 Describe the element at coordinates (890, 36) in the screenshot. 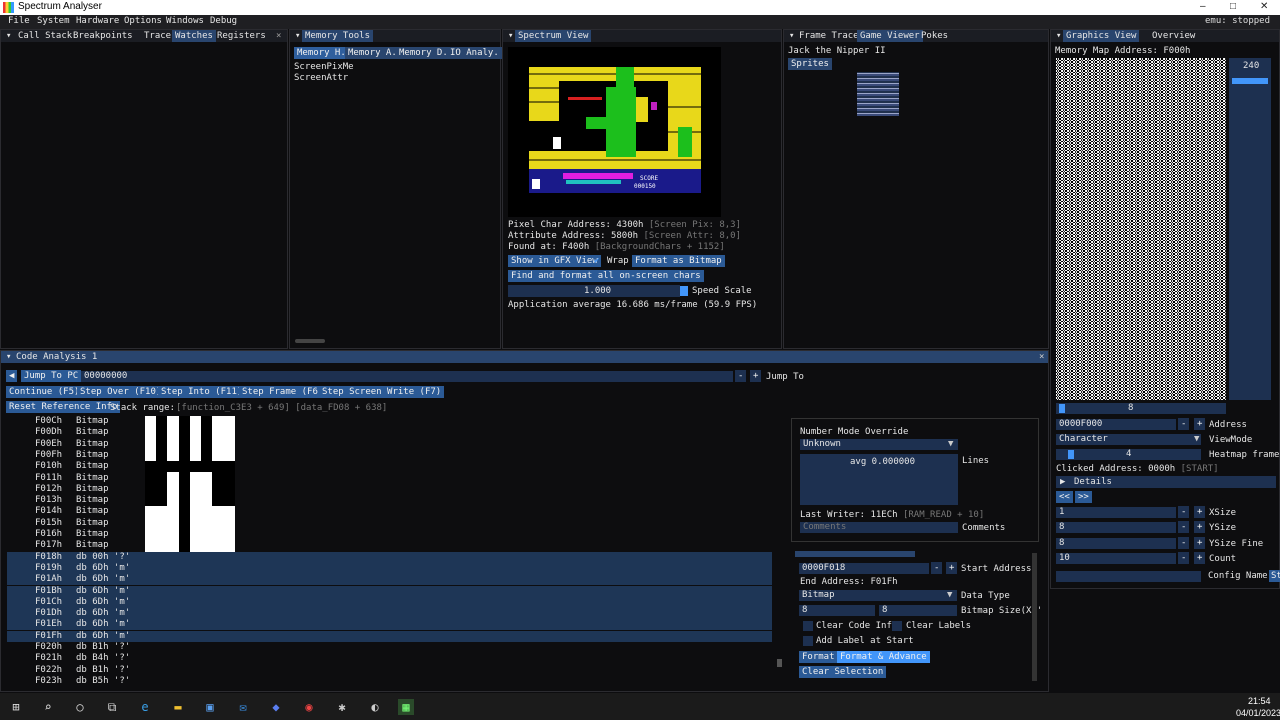

I see `tab-game-viewer: Game Viewer` at that location.